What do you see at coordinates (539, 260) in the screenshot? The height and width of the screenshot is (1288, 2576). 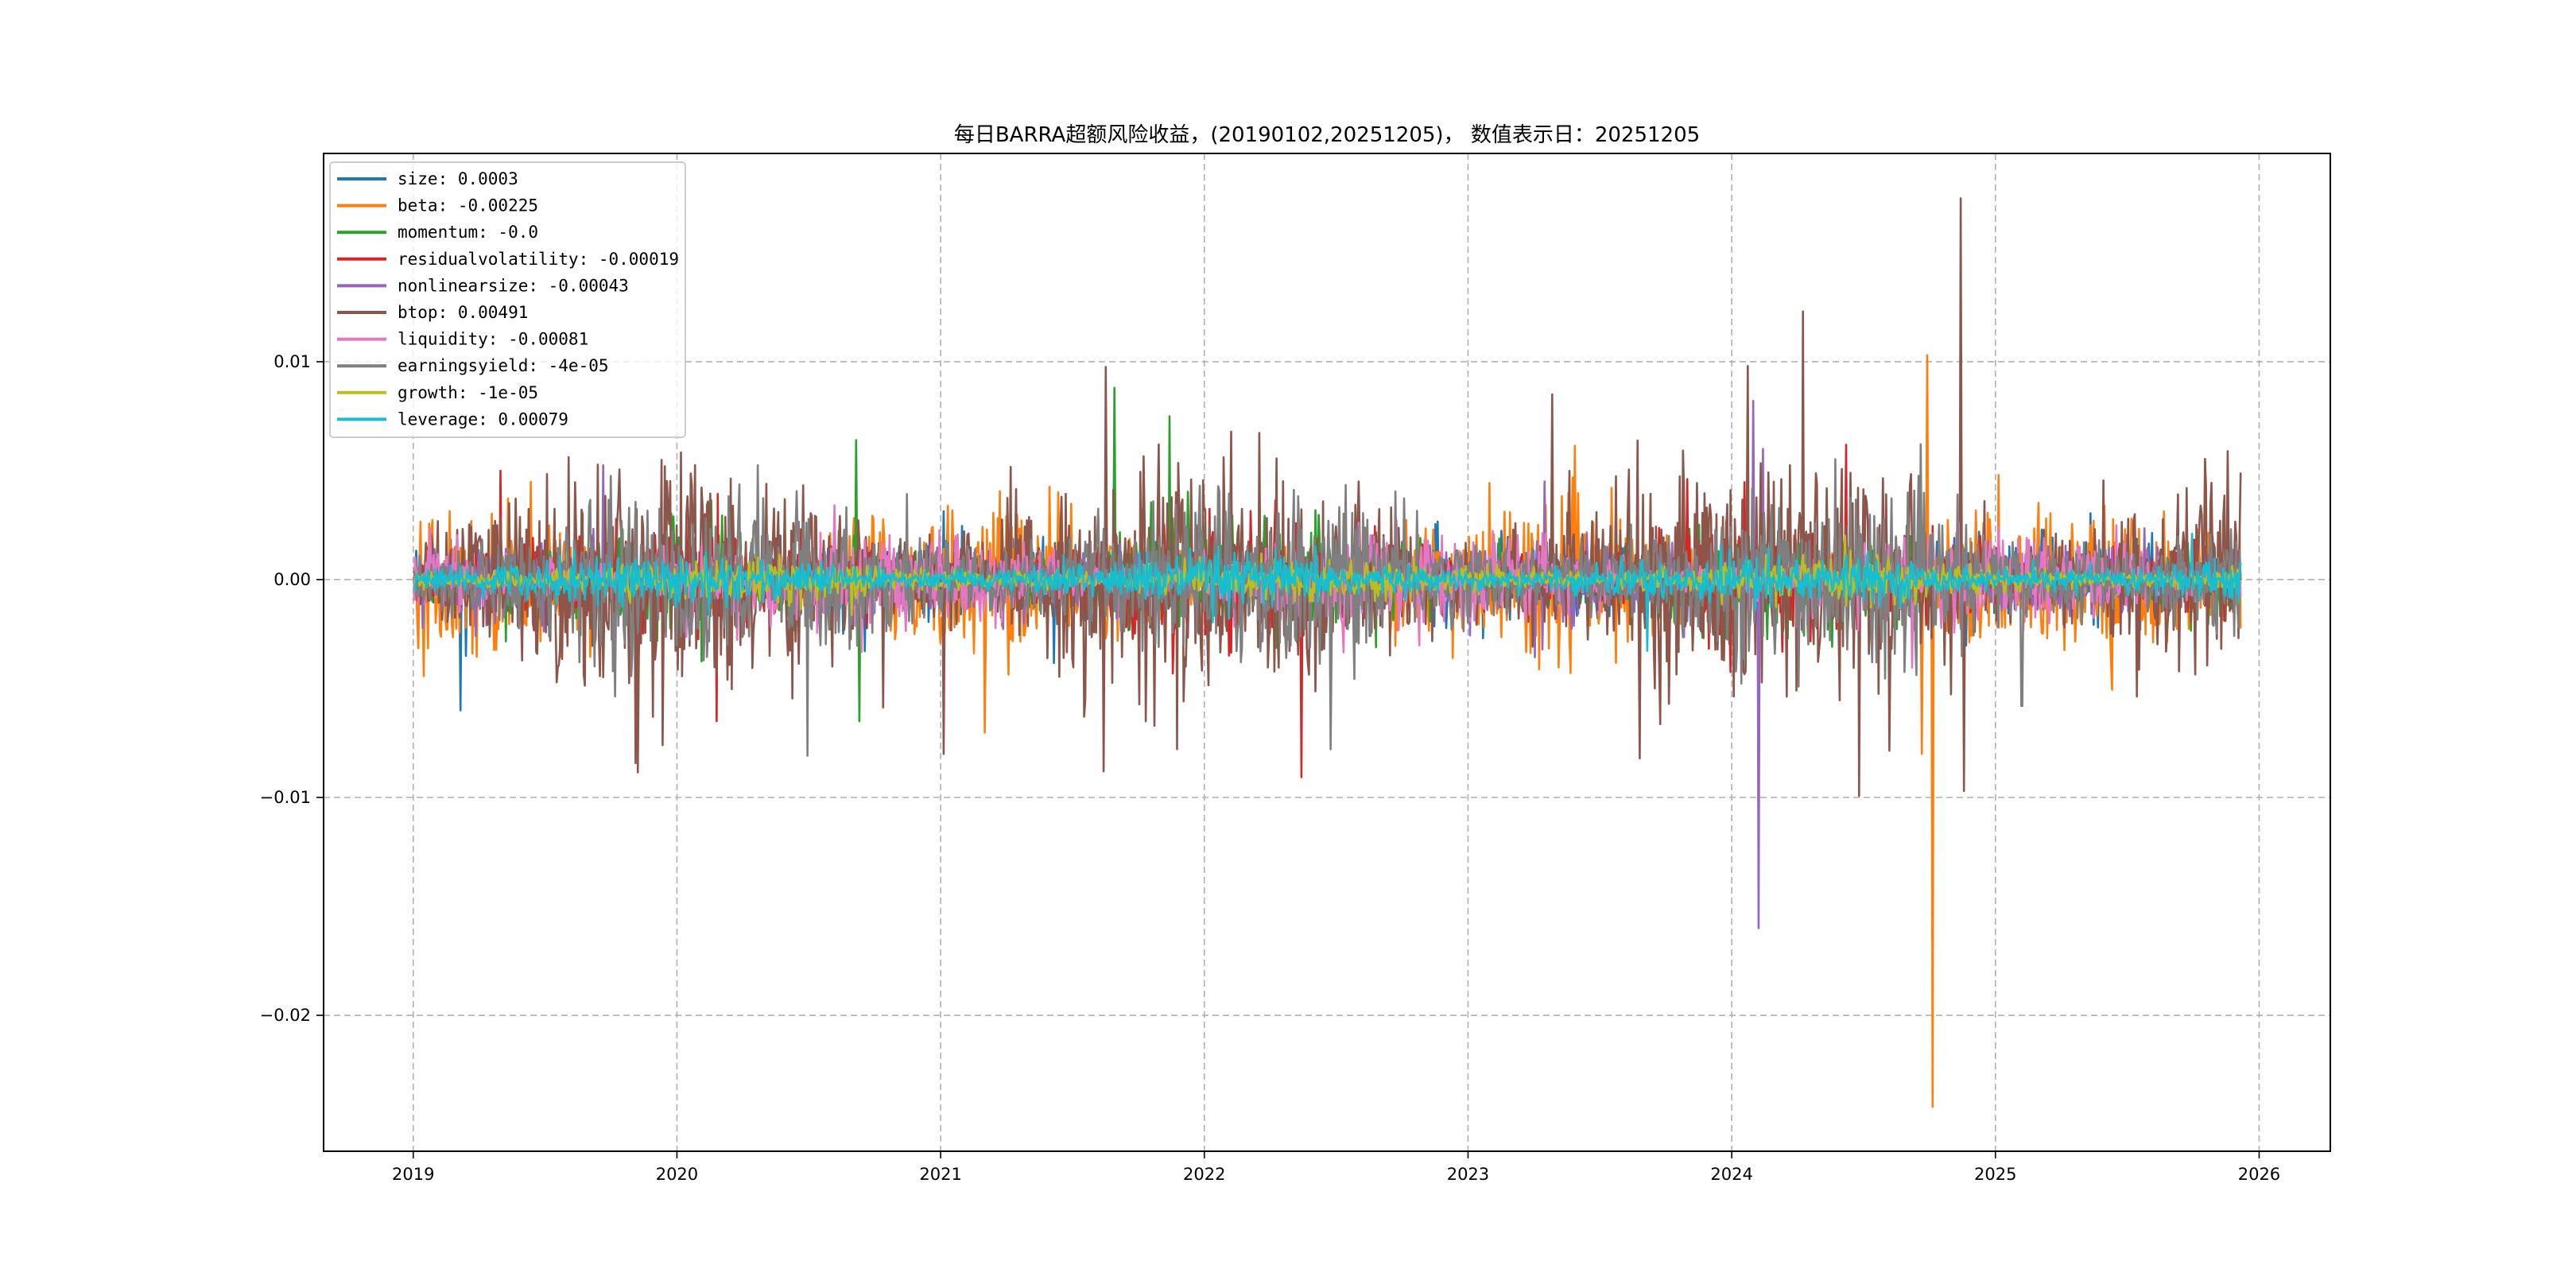 I see `legend-label-residualvolatility: residualvolatility: -0.00019` at bounding box center [539, 260].